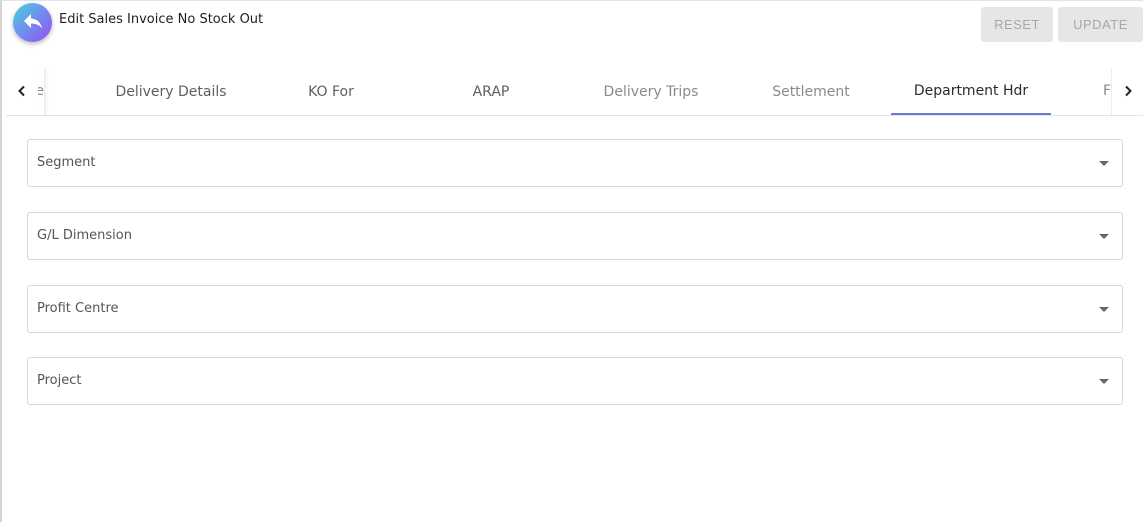 The height and width of the screenshot is (522, 1143). What do you see at coordinates (41, 91) in the screenshot?
I see `tab-partial-left: e` at bounding box center [41, 91].